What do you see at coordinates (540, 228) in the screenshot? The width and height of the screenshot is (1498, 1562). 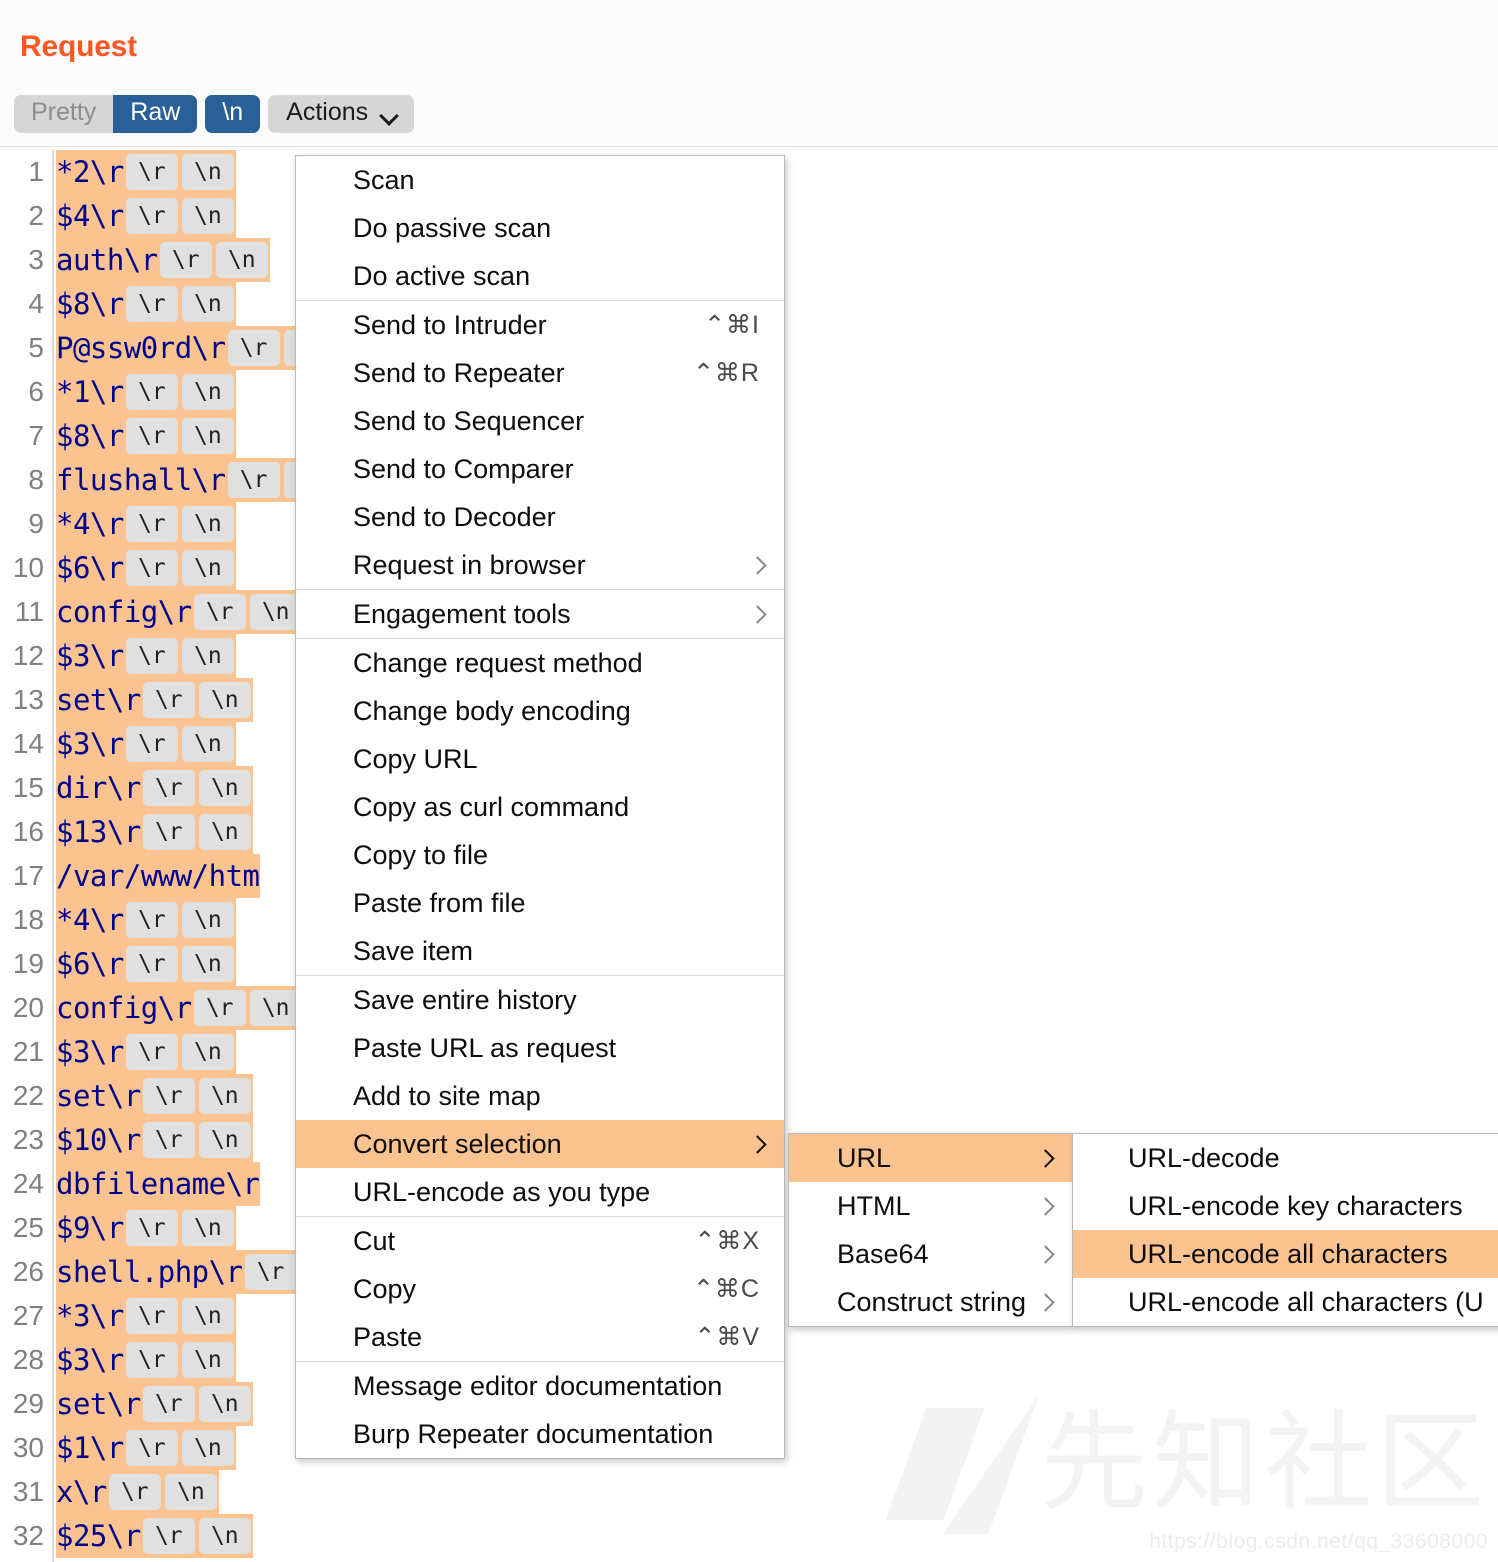 I see `menu-item: Do passive scan` at bounding box center [540, 228].